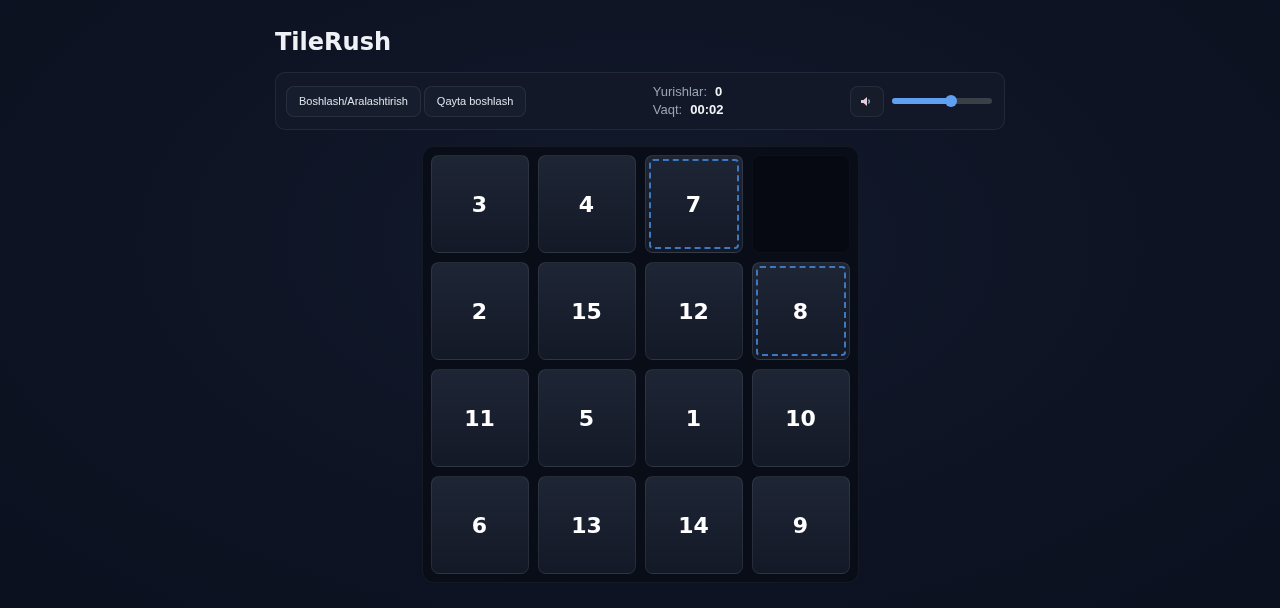  What do you see at coordinates (479, 204) in the screenshot?
I see `puzzle-tile: 3` at bounding box center [479, 204].